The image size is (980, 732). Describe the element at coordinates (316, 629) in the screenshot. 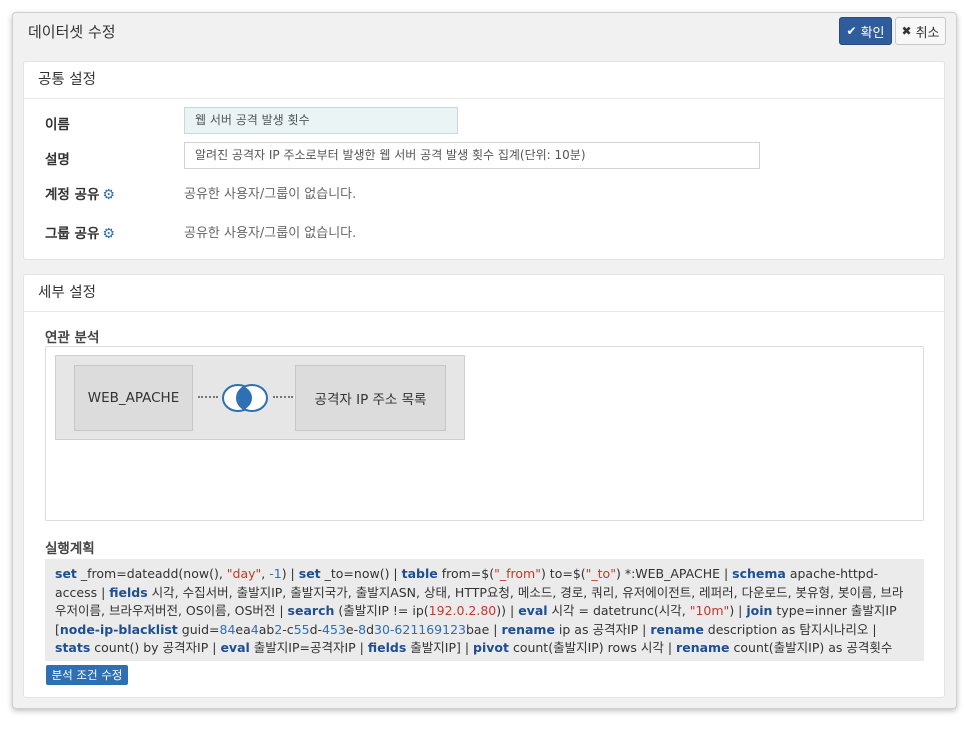

I see `plan-token-txt: d-` at that location.